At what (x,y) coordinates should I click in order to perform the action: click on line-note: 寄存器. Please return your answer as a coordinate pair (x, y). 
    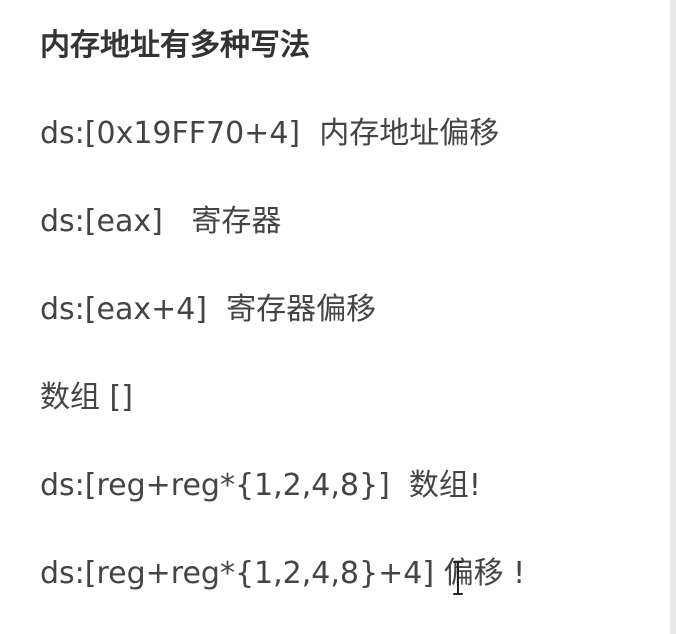
    Looking at the image, I should click on (236, 221).